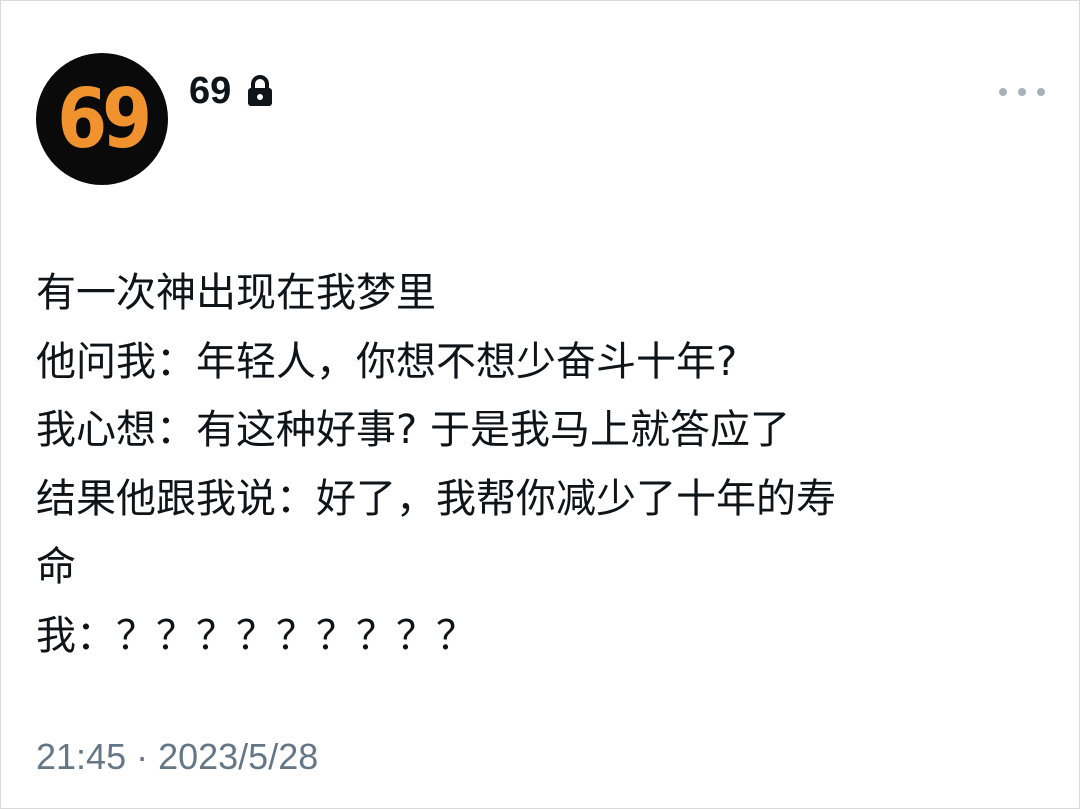 Image resolution: width=1080 pixels, height=809 pixels. I want to click on more-options-button, so click(1022, 92).